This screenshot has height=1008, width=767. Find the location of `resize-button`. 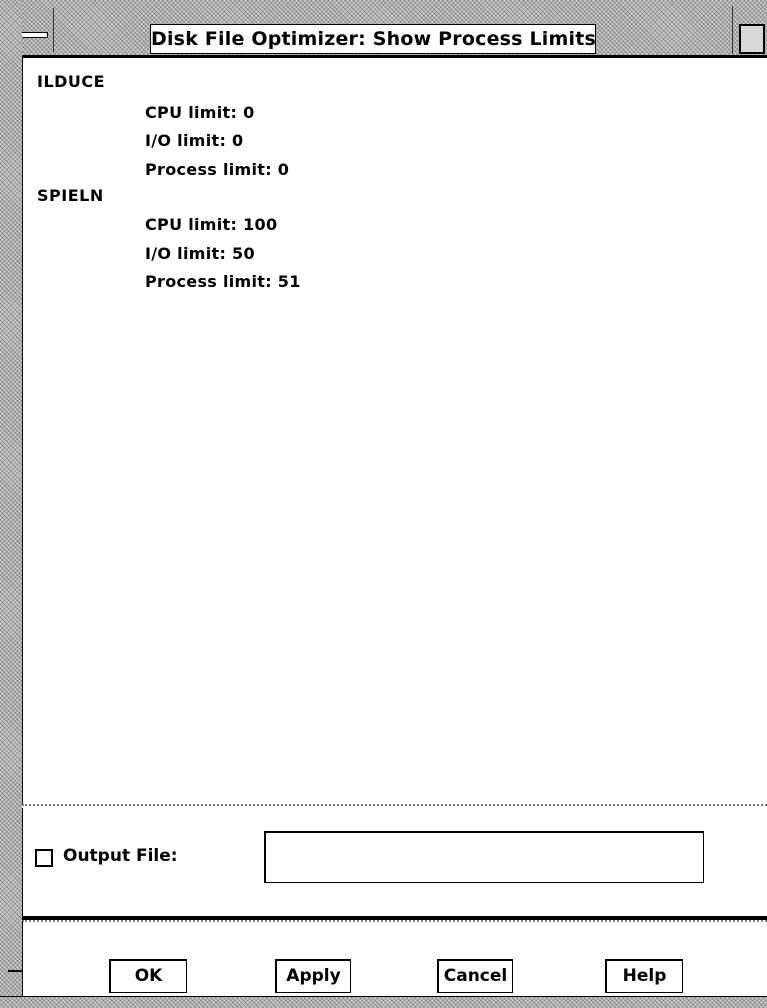

resize-button is located at coordinates (749, 30).